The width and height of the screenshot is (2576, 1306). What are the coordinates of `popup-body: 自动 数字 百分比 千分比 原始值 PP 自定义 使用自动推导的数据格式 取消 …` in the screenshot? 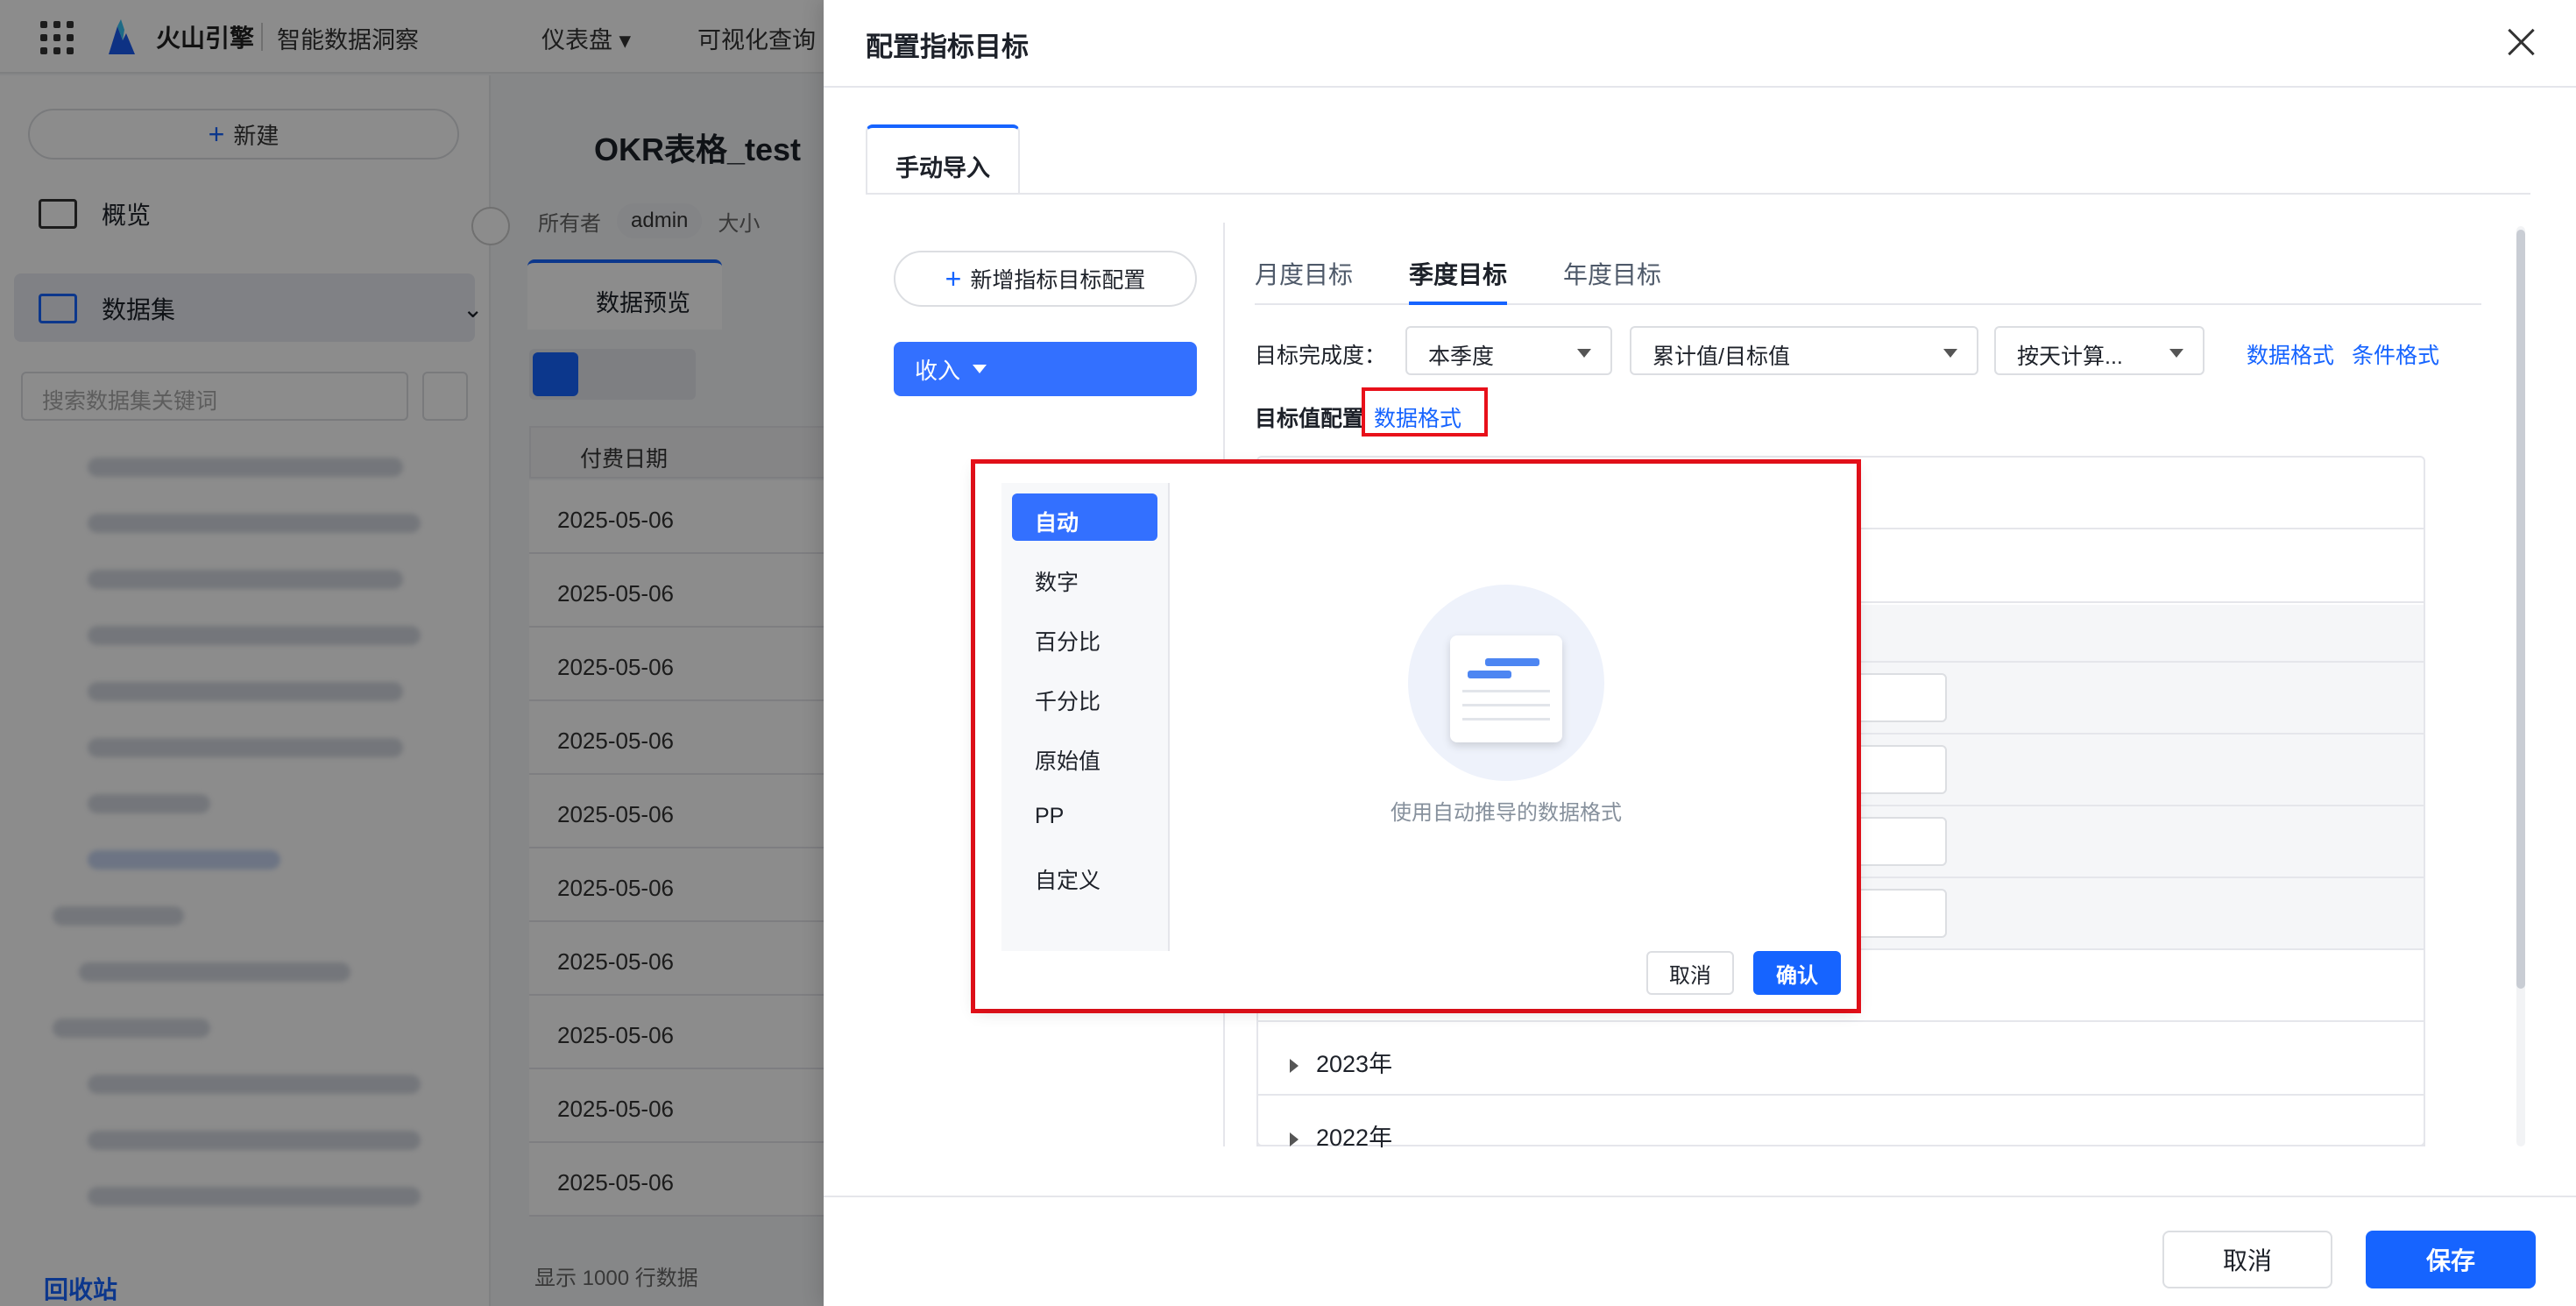 It's located at (1416, 736).